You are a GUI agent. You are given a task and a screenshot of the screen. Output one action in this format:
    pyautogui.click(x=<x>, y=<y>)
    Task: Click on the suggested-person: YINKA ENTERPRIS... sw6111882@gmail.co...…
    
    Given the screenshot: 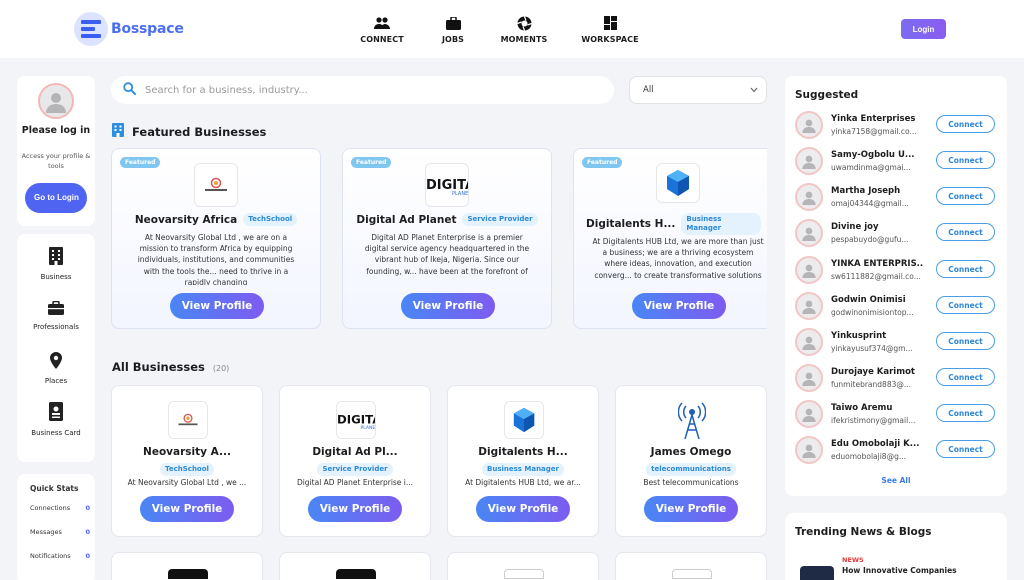 What is the action you would take?
    pyautogui.click(x=897, y=270)
    